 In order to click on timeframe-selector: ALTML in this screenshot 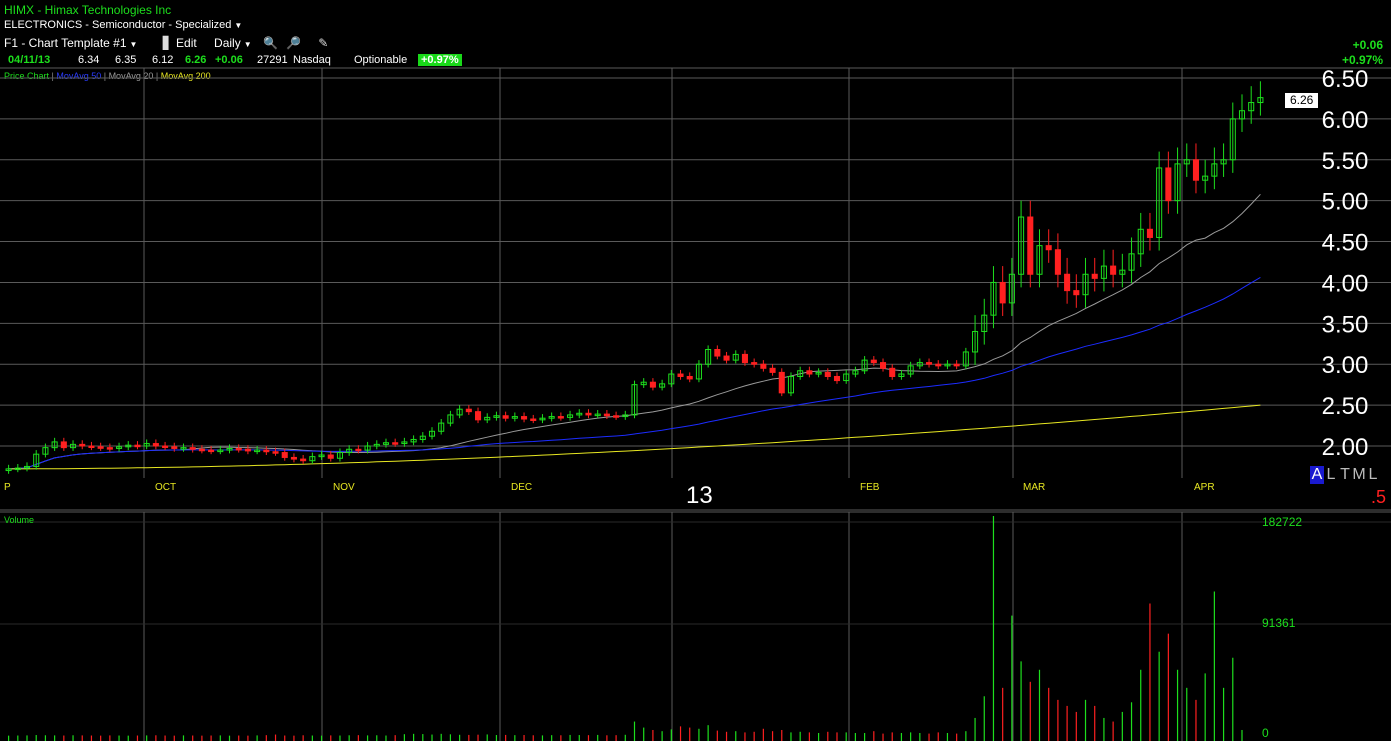, I will do `click(1345, 475)`.